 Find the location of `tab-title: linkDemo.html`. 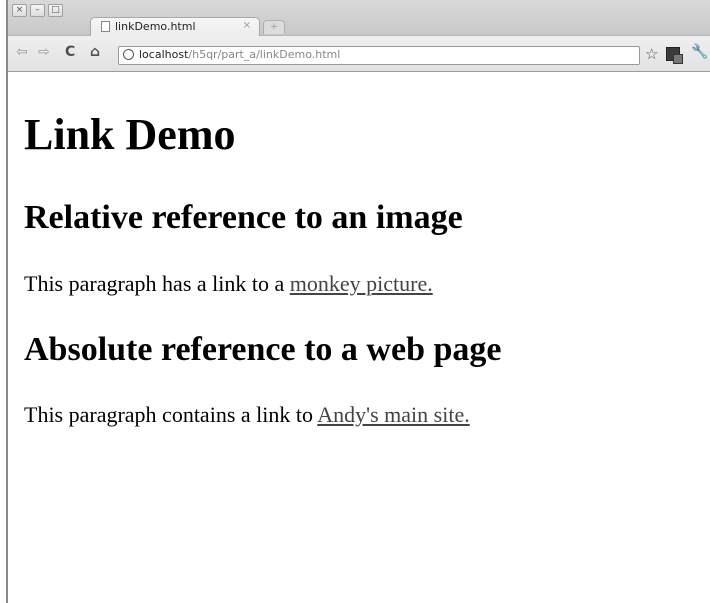

tab-title: linkDemo.html is located at coordinates (155, 26).